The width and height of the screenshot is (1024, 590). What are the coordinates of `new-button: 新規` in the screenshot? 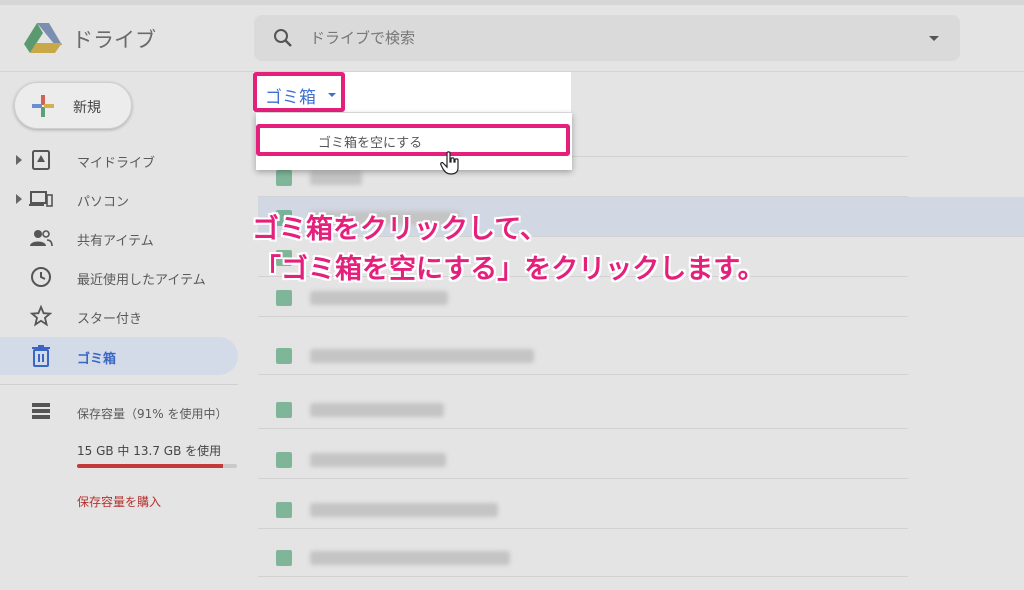 It's located at (73, 105).